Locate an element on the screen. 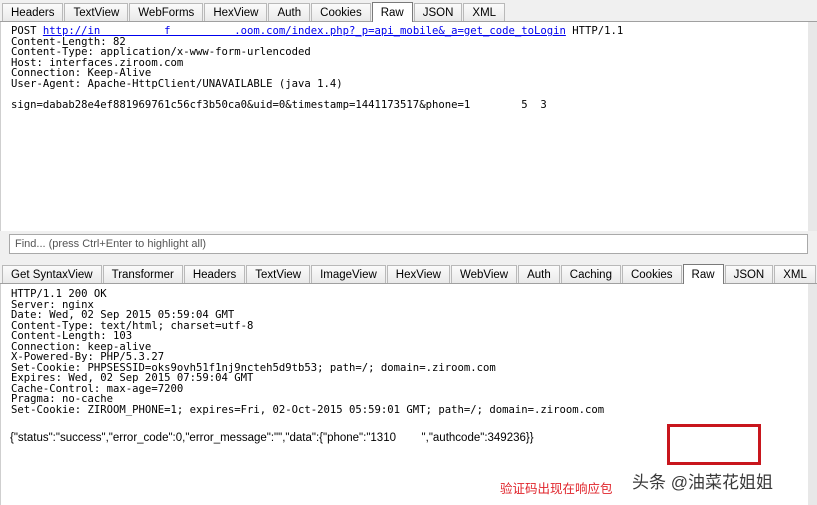 This screenshot has height=505, width=817. response-tab-cookies: Cookies is located at coordinates (651, 274).